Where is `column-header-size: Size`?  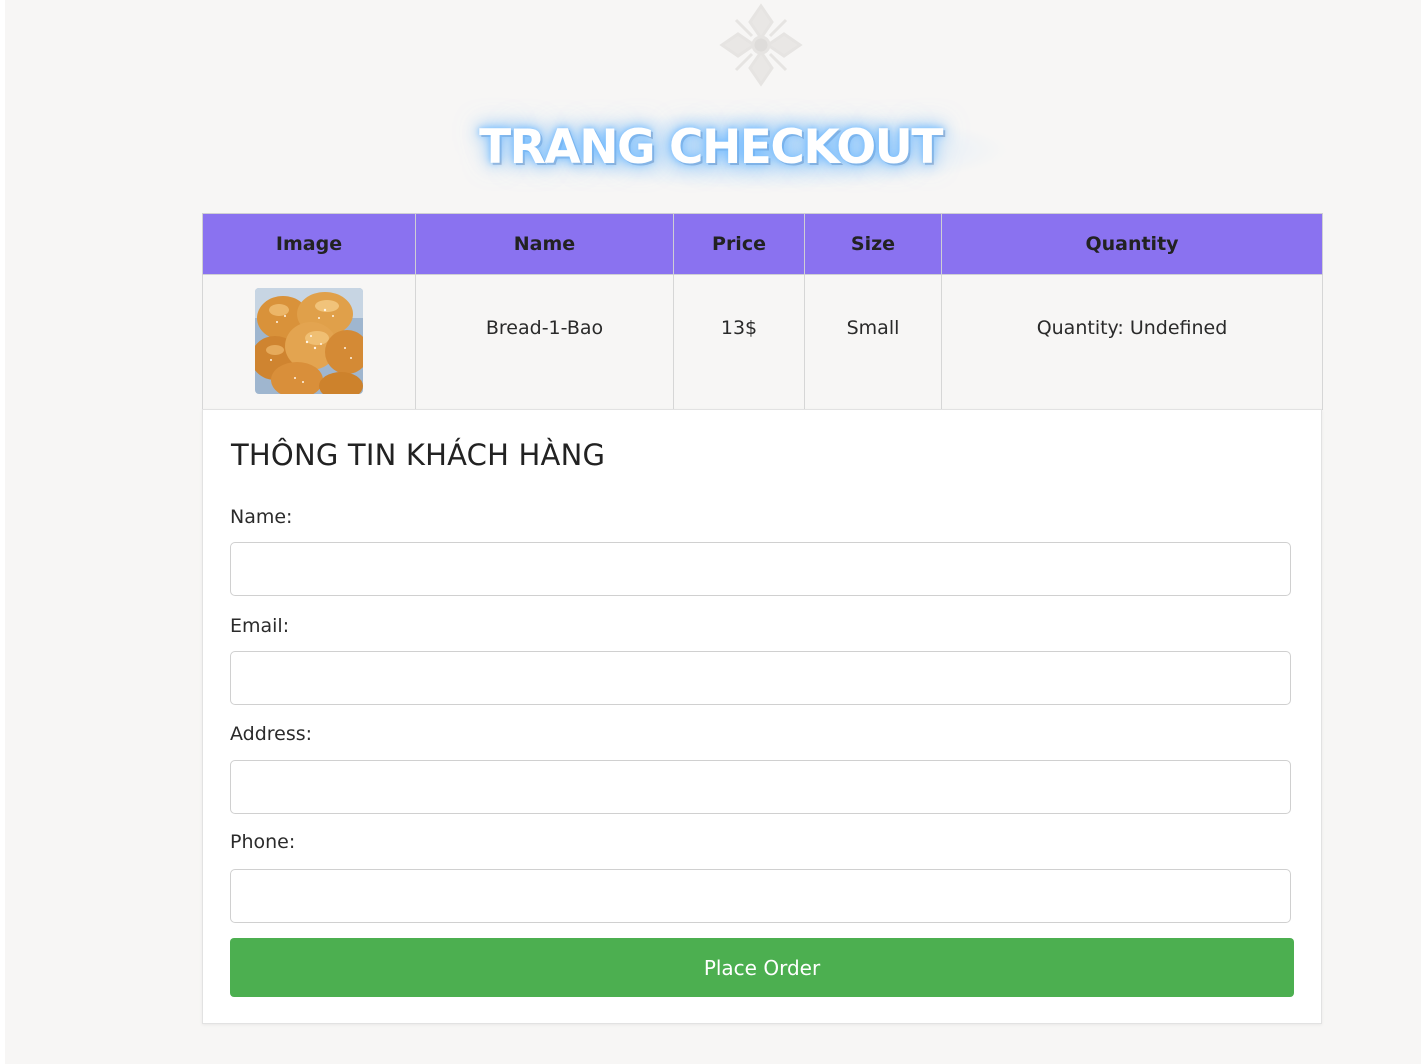
column-header-size: Size is located at coordinates (873, 244).